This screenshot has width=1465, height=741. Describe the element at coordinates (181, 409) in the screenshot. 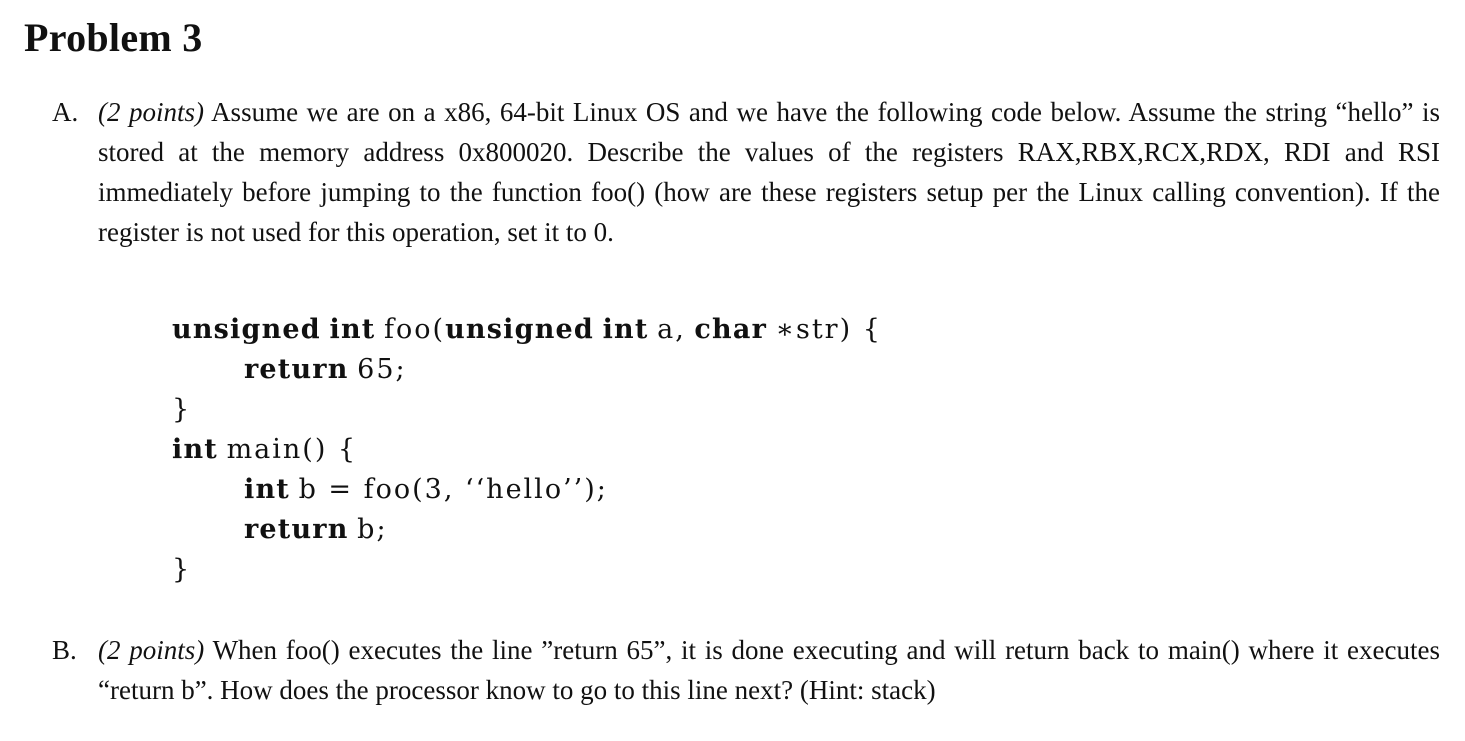

I see `code-line-3: }` at that location.